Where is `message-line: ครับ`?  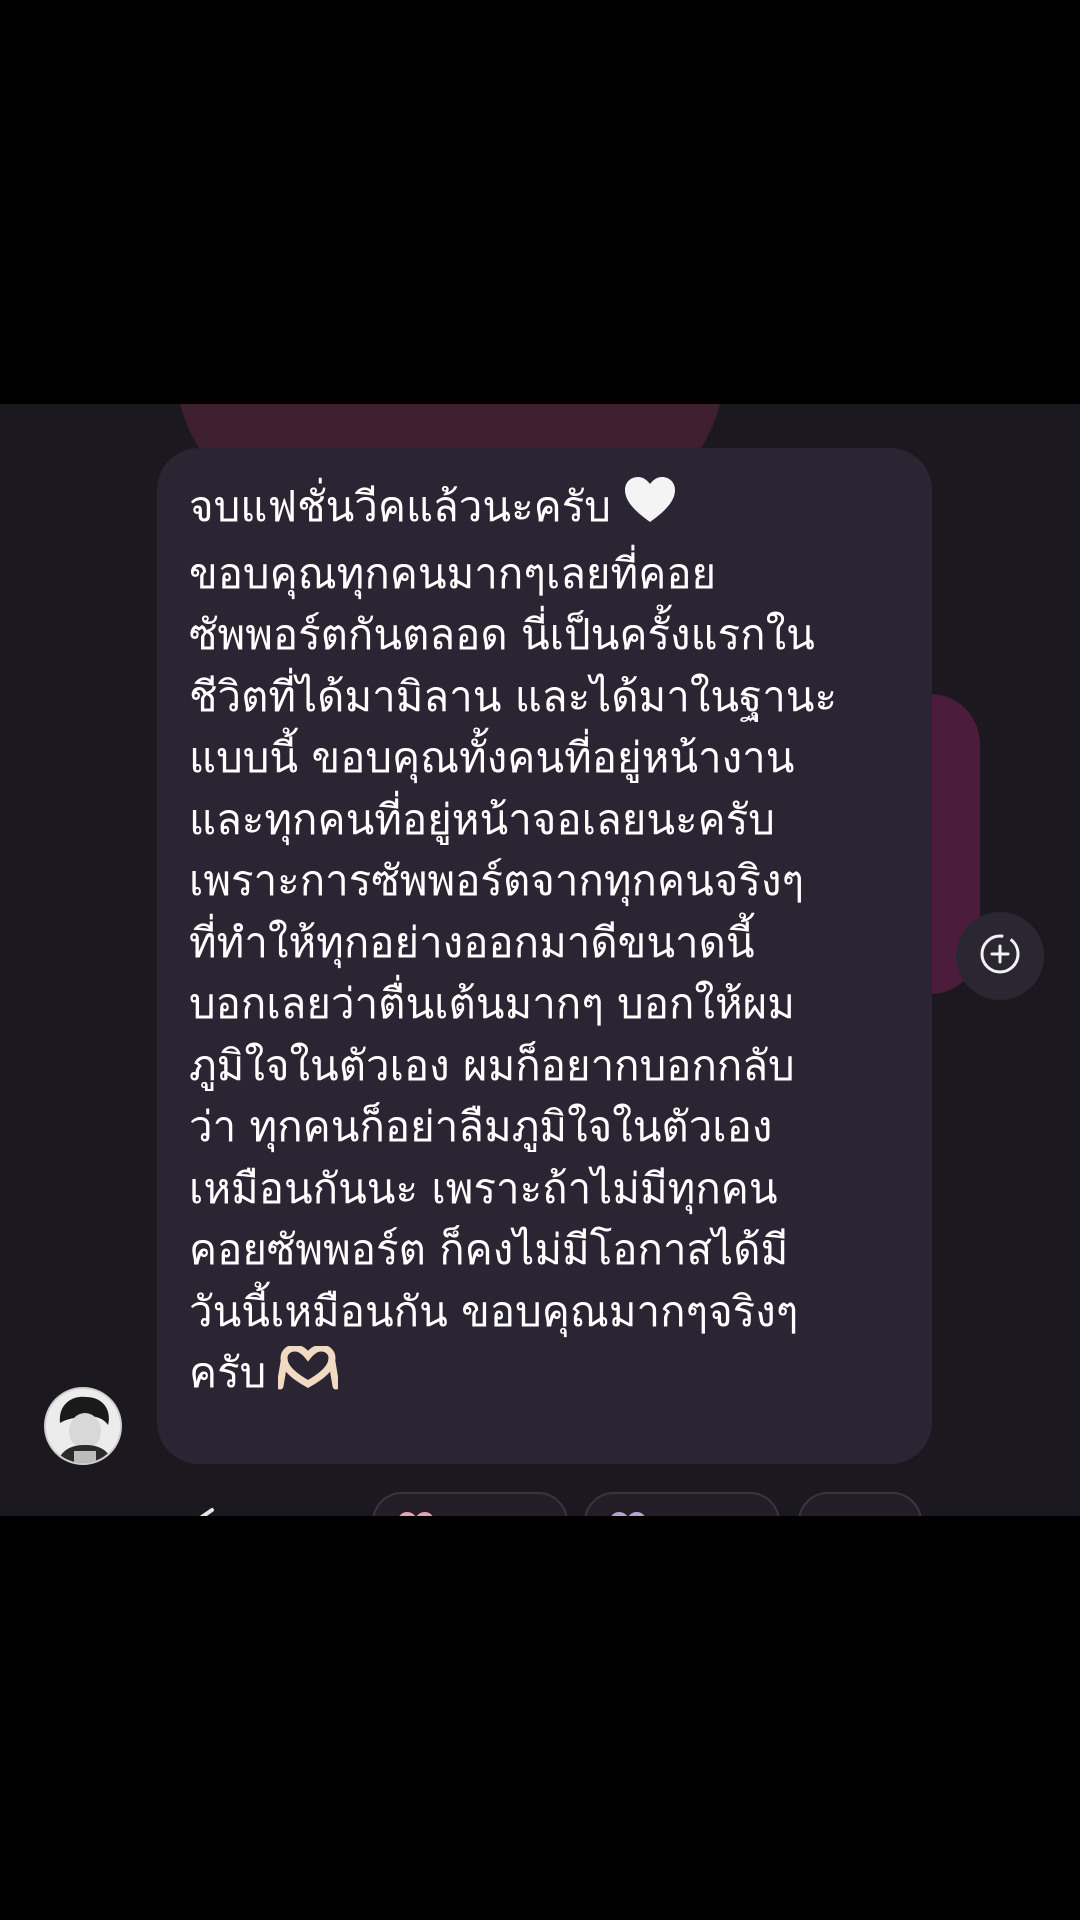 message-line: ครับ is located at coordinates (544, 1374).